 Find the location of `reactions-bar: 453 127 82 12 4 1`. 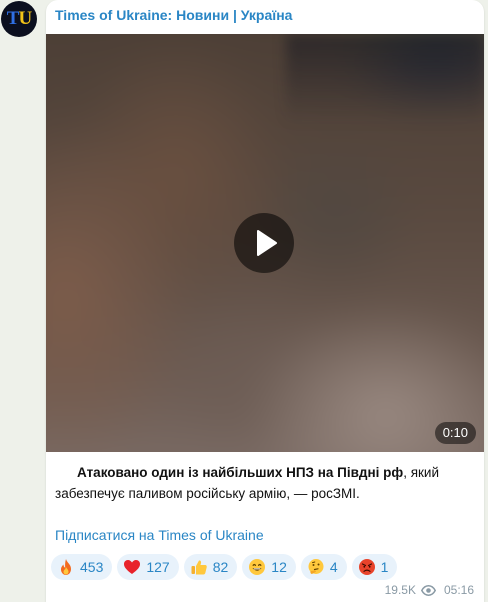

reactions-bar: 453 127 82 12 4 1 is located at coordinates (224, 567).